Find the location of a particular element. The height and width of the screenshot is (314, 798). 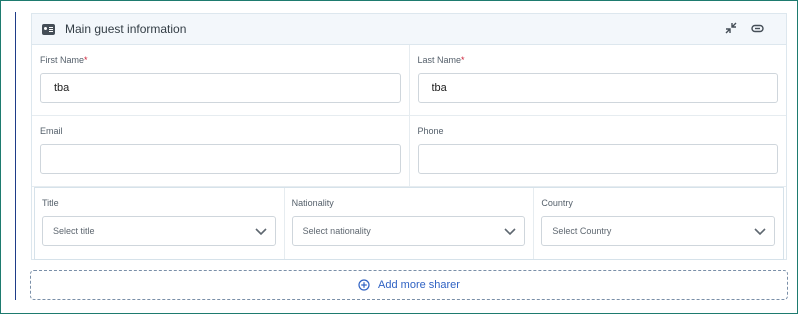

phone-cell: Phone is located at coordinates (597, 151).